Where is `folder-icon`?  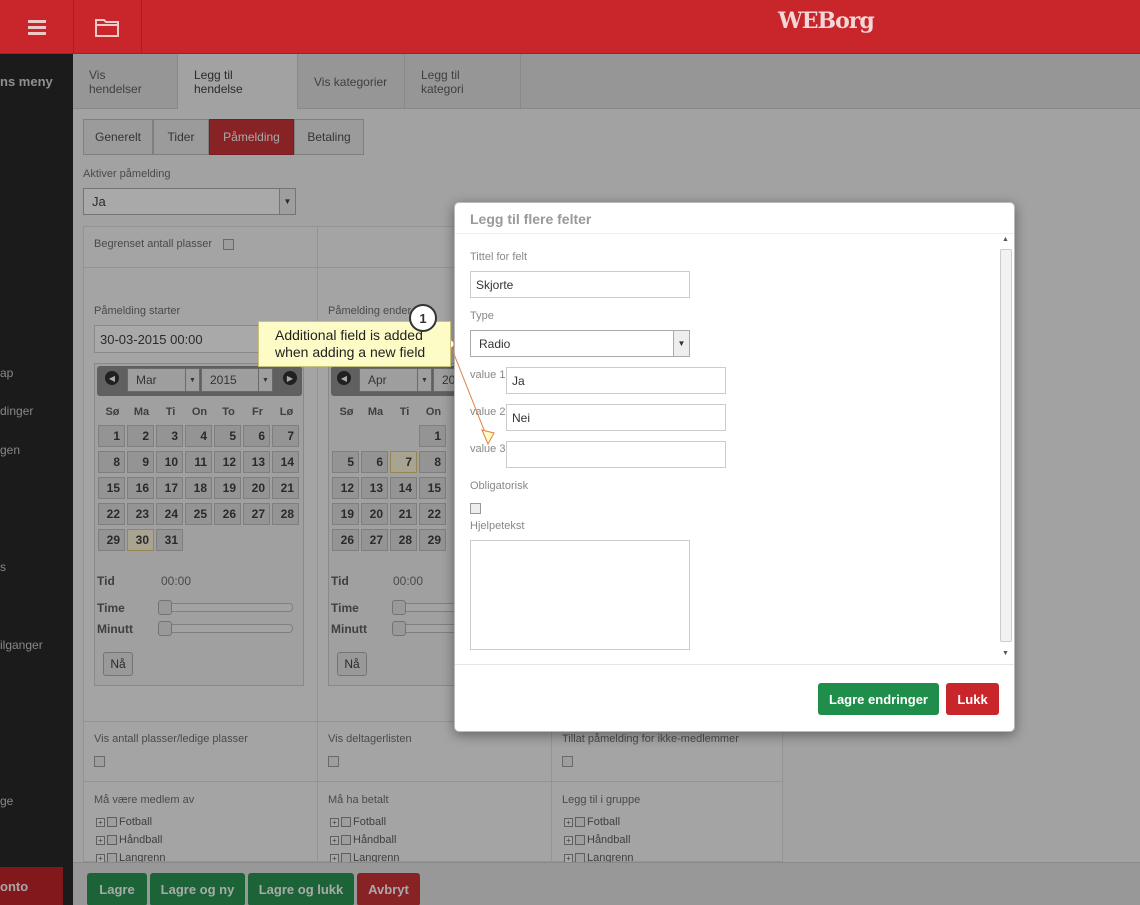
folder-icon is located at coordinates (106, 28).